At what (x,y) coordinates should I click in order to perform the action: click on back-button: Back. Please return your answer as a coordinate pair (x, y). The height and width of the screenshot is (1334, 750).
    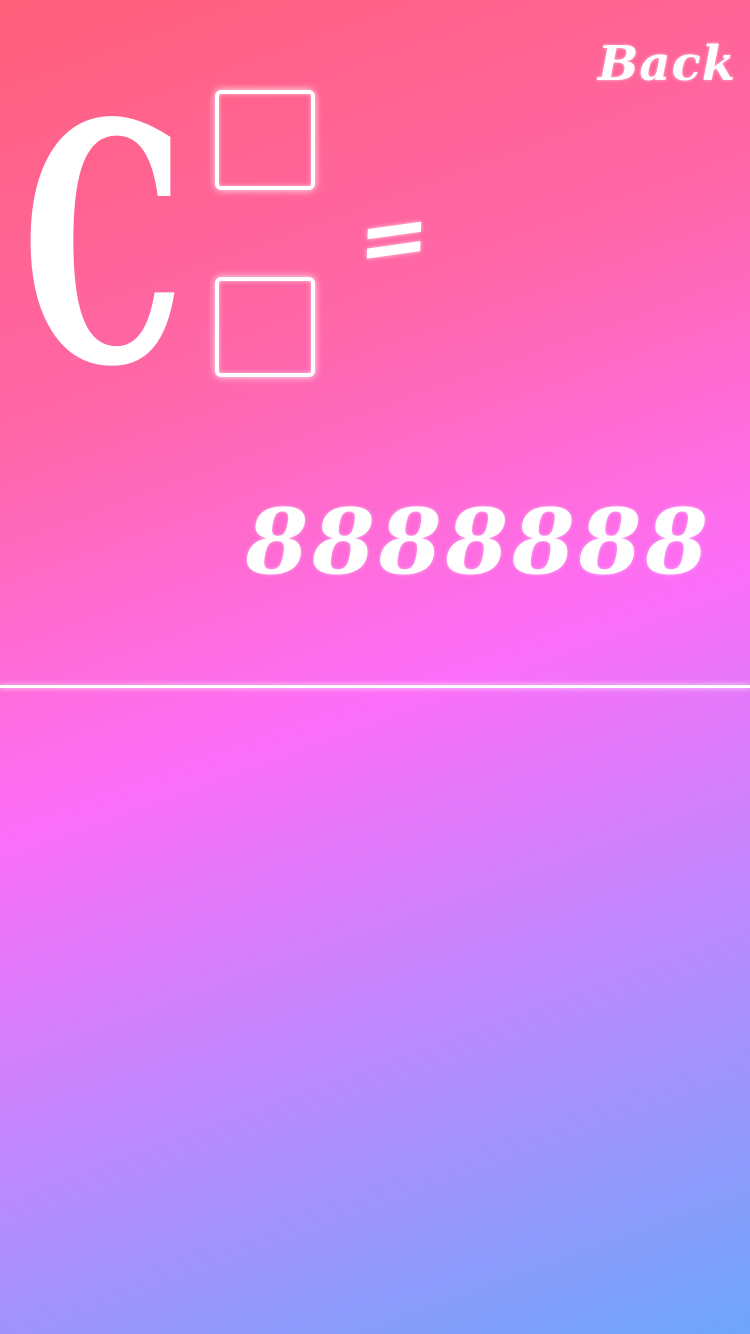
    Looking at the image, I should click on (667, 64).